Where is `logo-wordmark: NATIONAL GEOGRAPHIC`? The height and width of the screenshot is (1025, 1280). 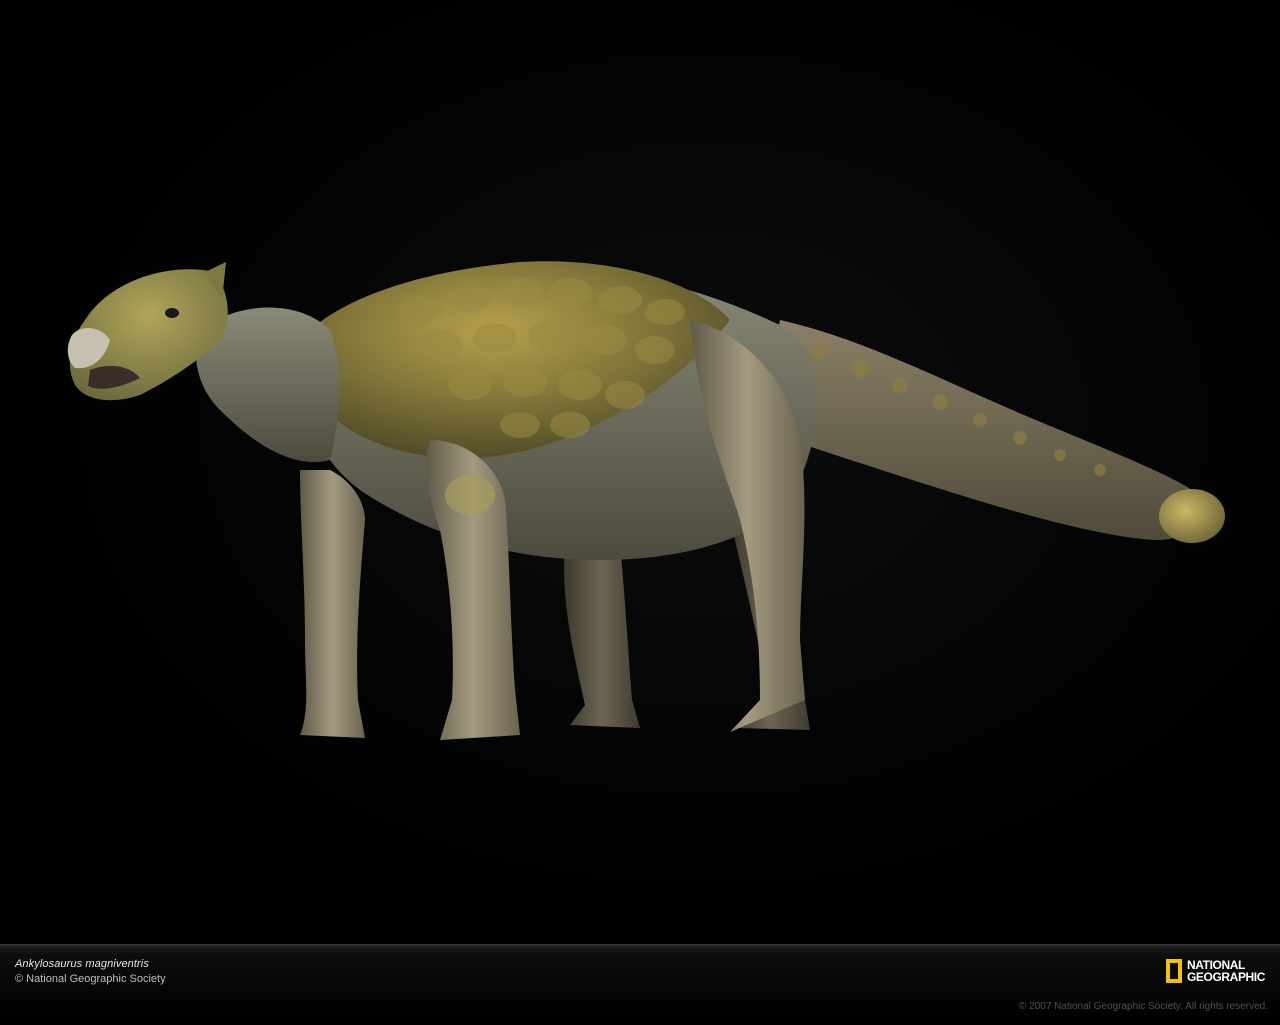 logo-wordmark: NATIONAL GEOGRAPHIC is located at coordinates (1226, 971).